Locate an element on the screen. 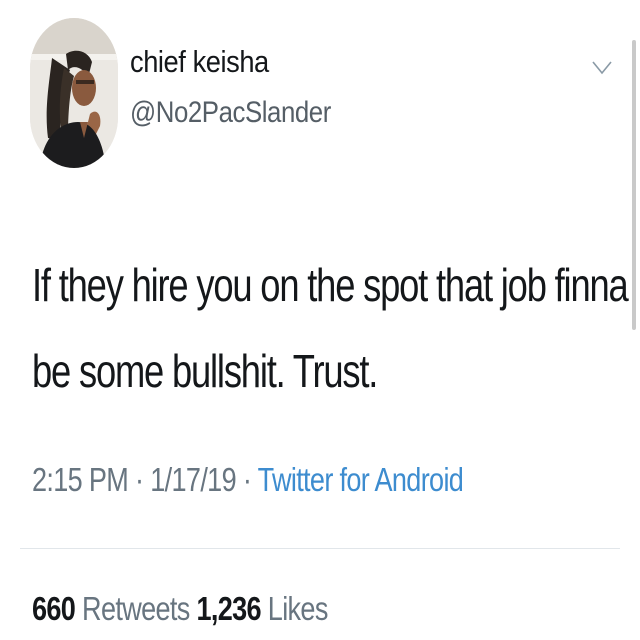 This screenshot has height=640, width=640. likes-label: Likes is located at coordinates (298, 608).